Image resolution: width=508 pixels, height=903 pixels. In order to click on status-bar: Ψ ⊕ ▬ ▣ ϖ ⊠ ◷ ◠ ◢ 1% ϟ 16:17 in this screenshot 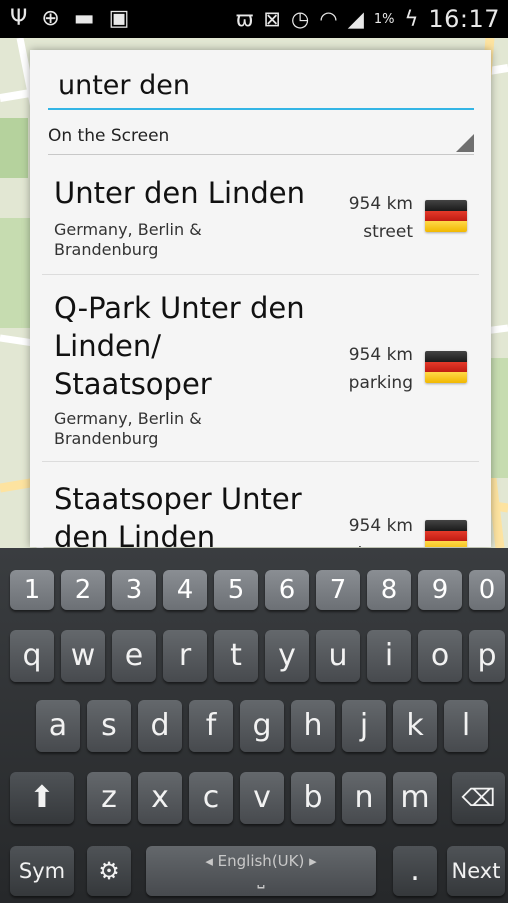, I will do `click(254, 19)`.